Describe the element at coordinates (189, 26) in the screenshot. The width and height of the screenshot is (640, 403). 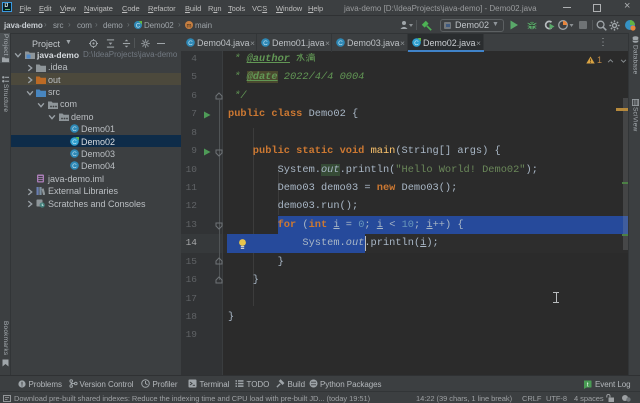
I see `svg-text: m` at that location.